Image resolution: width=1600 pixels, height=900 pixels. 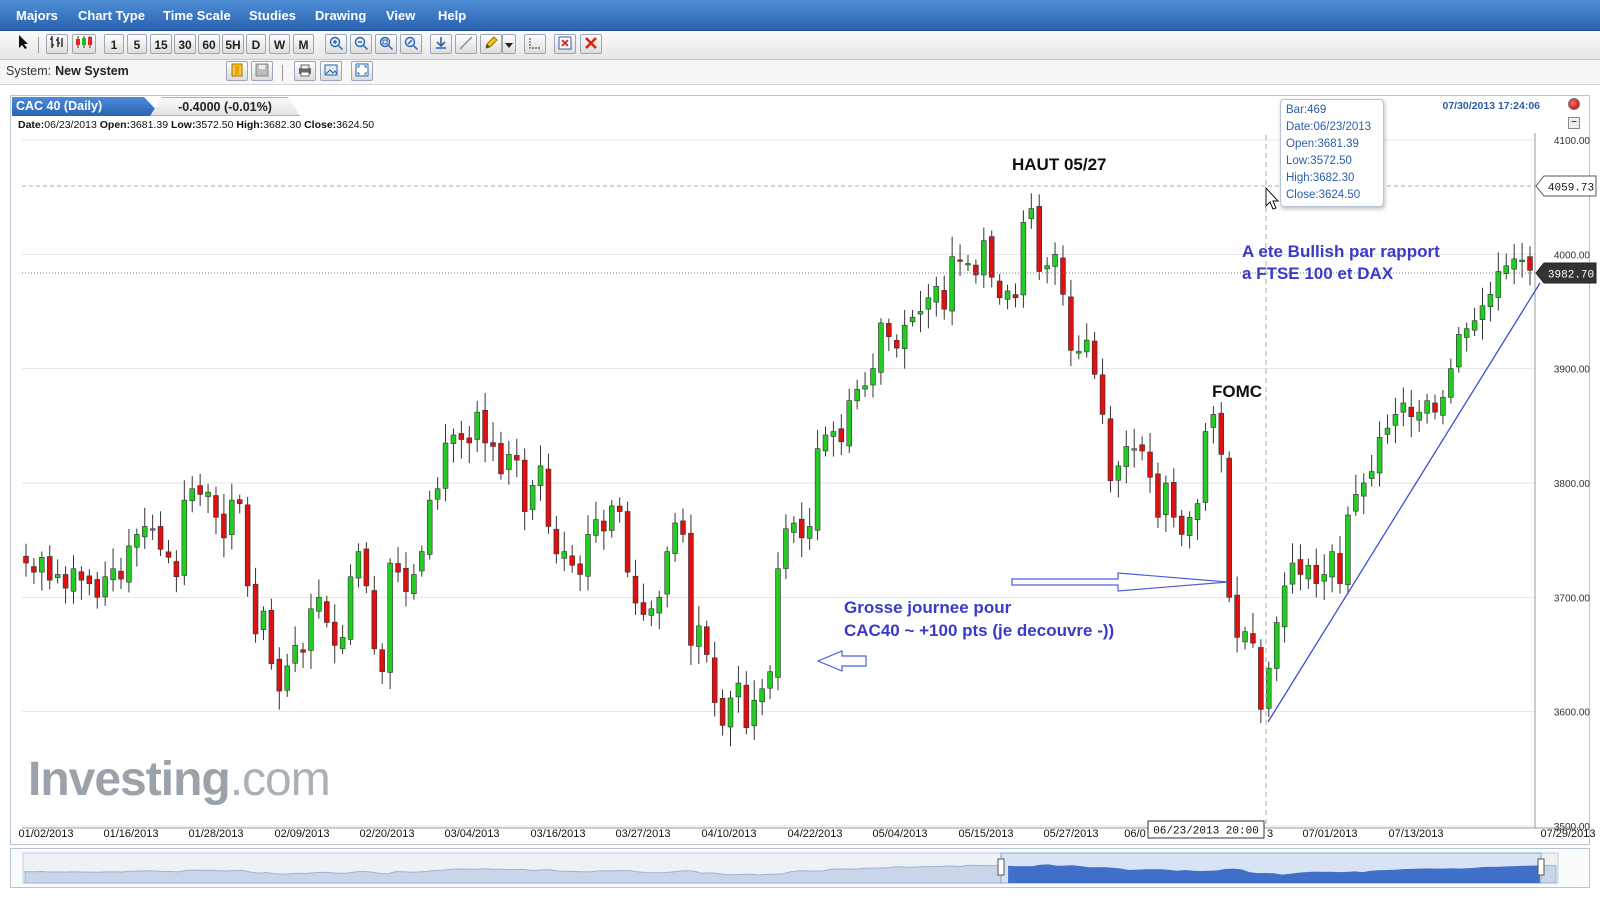 I want to click on annotation-haut: HAUT 05/27, so click(x=1059, y=164).